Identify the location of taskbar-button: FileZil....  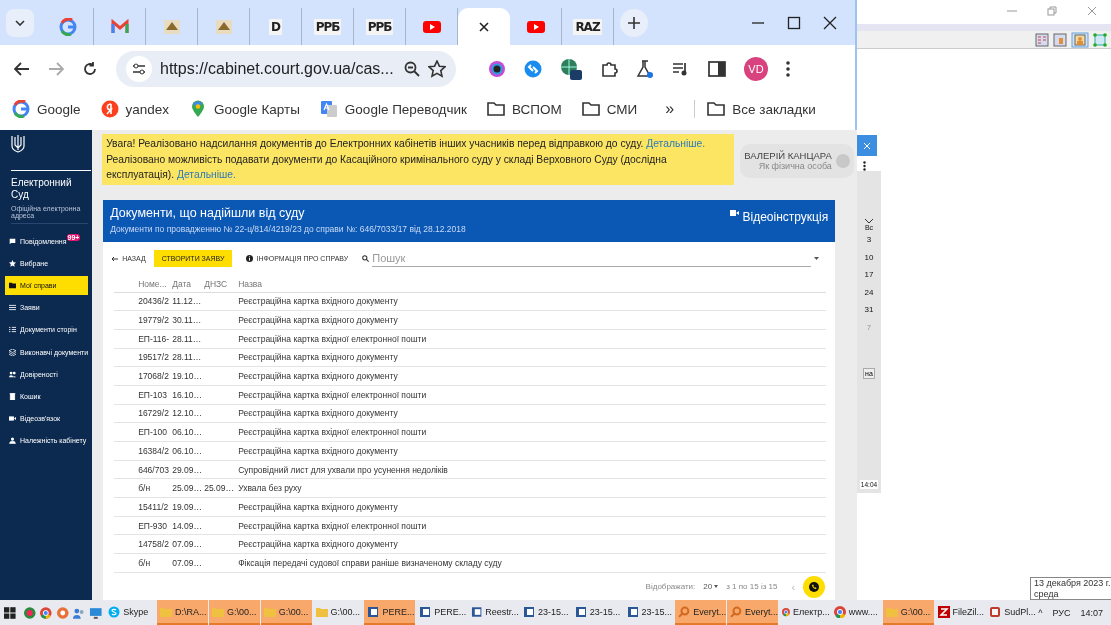
(960, 612).